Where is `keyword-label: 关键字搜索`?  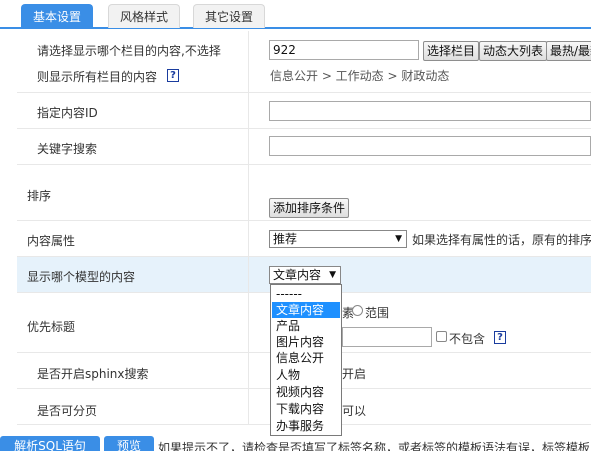
keyword-label: 关键字搜索 is located at coordinates (67, 149).